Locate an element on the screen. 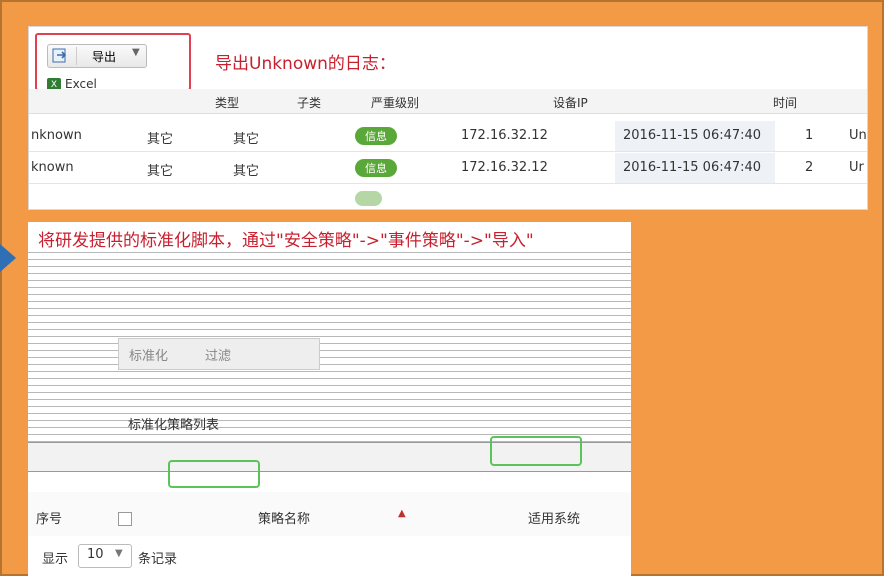 This screenshot has height=576, width=884. column-header-level: 严重级别 is located at coordinates (395, 102).